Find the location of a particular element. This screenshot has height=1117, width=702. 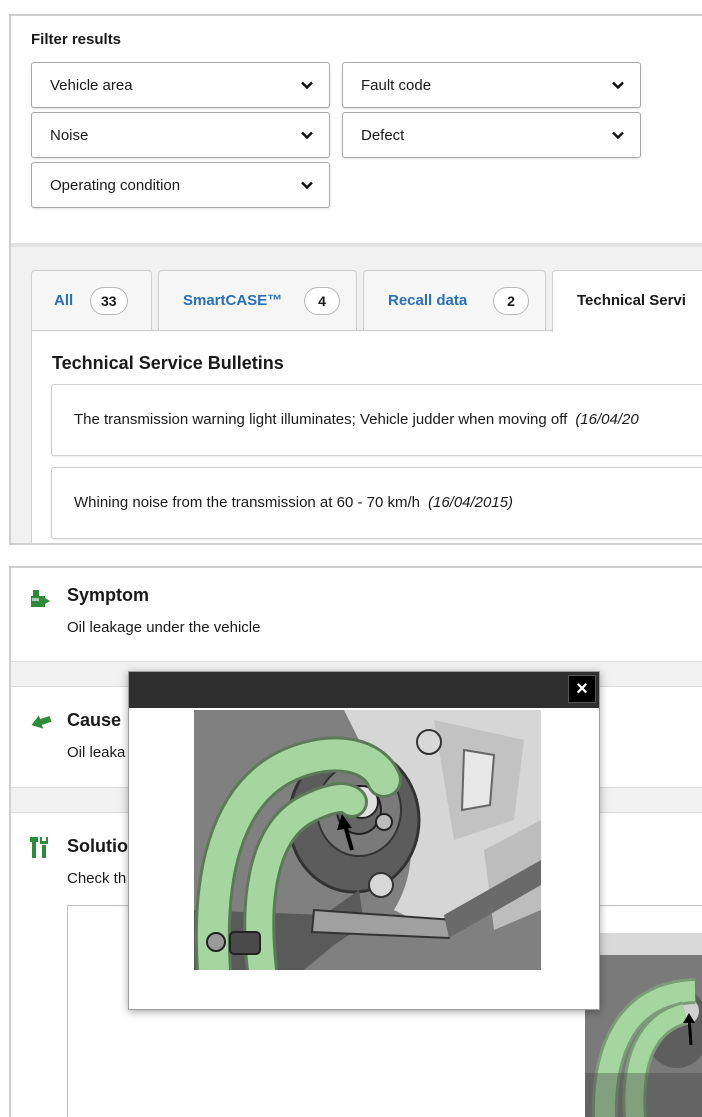

close-button: × is located at coordinates (582, 689).